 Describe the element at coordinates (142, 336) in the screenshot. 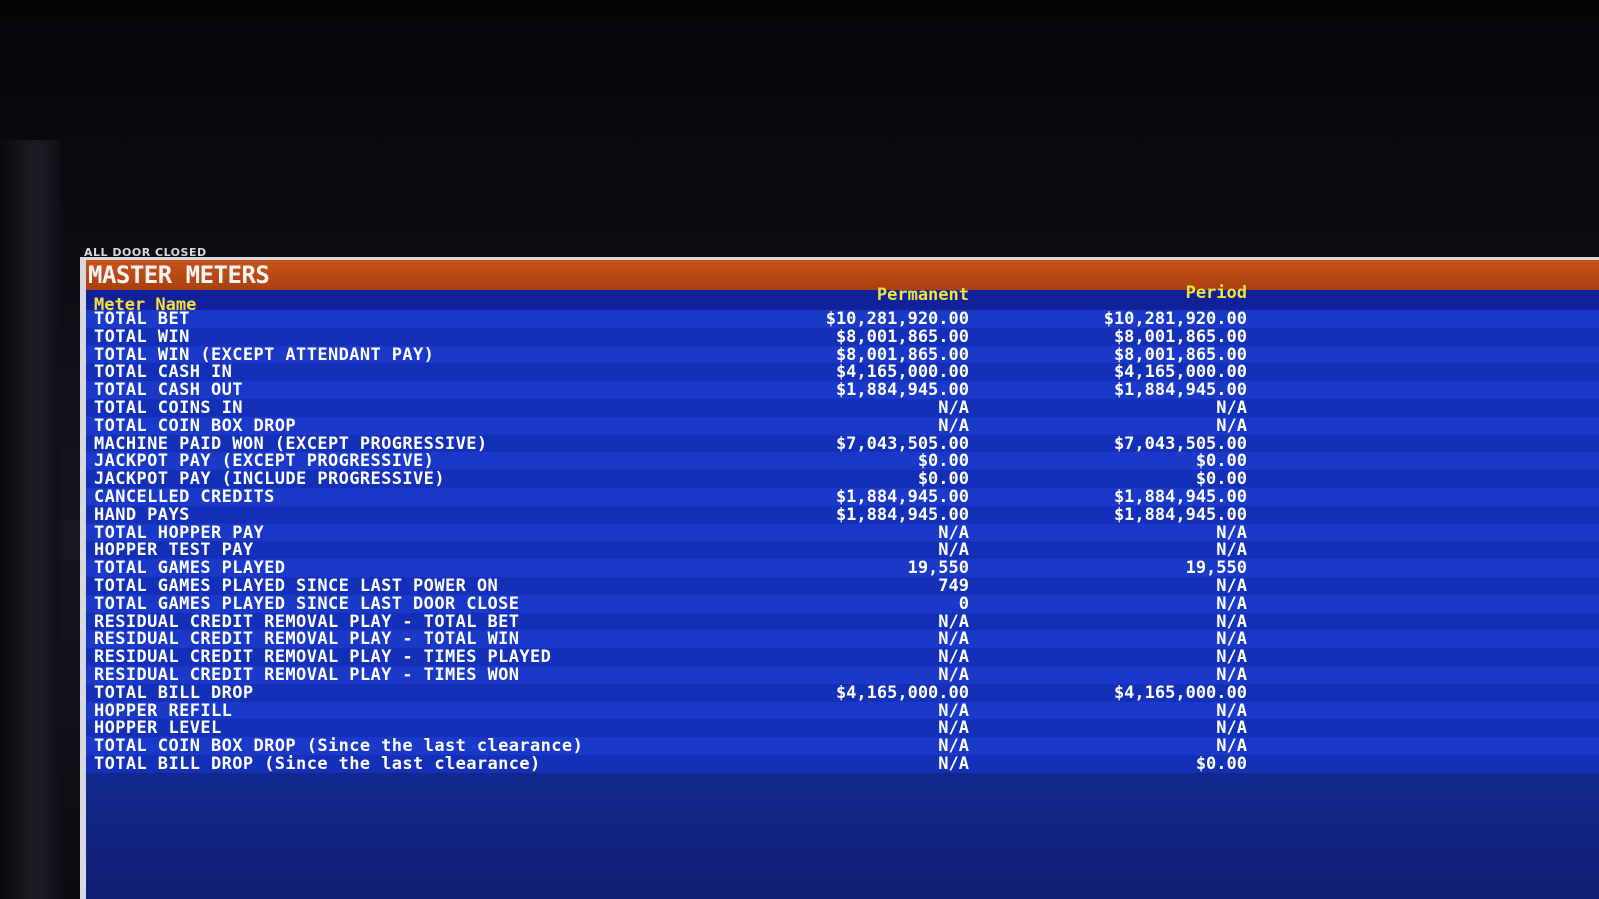

I see `meter-name: TOTAL WIN` at that location.